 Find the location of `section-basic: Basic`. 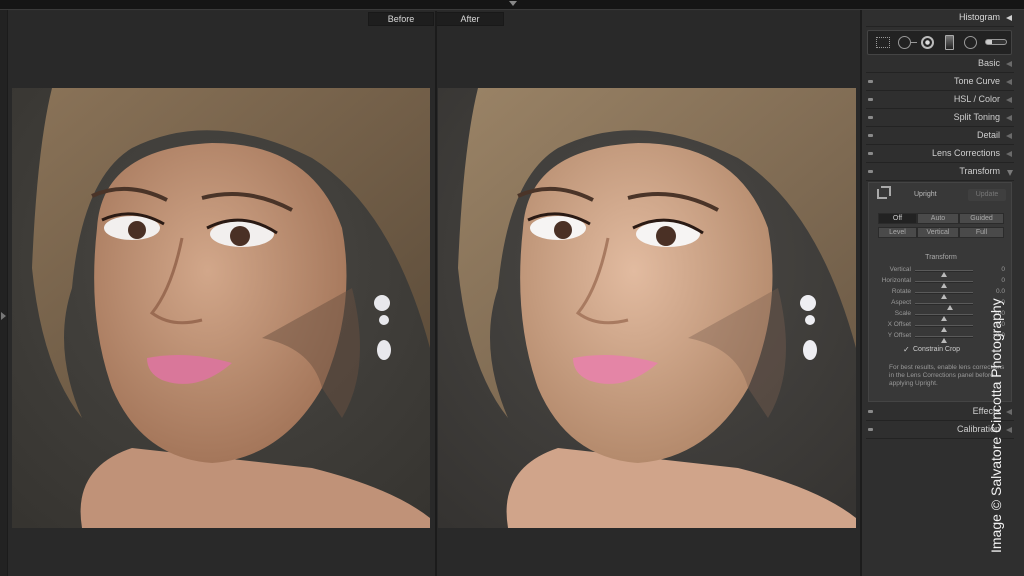

section-basic: Basic is located at coordinates (940, 64).